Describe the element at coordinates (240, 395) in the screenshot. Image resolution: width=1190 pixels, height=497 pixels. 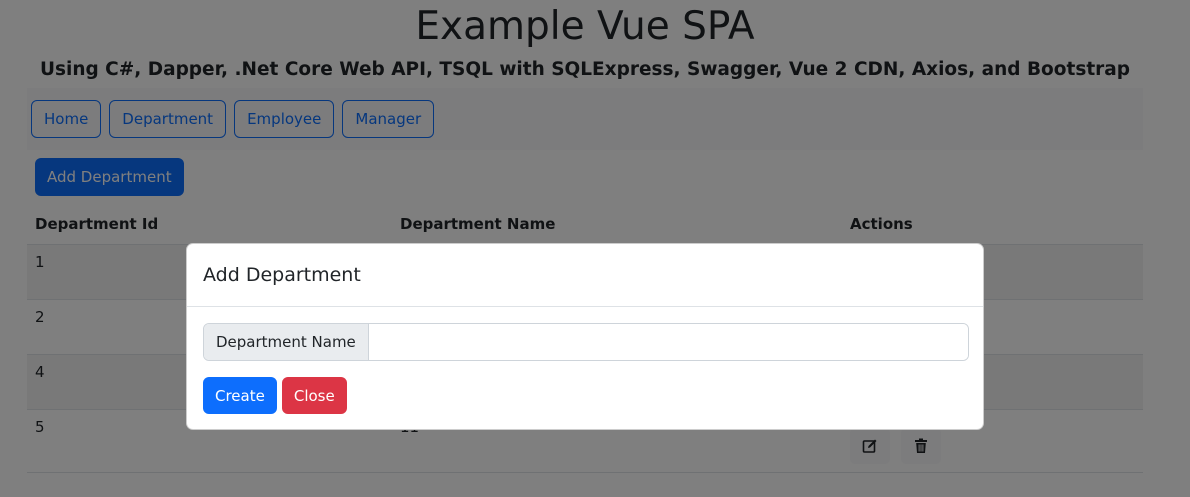
I see `create-button: Create` at that location.